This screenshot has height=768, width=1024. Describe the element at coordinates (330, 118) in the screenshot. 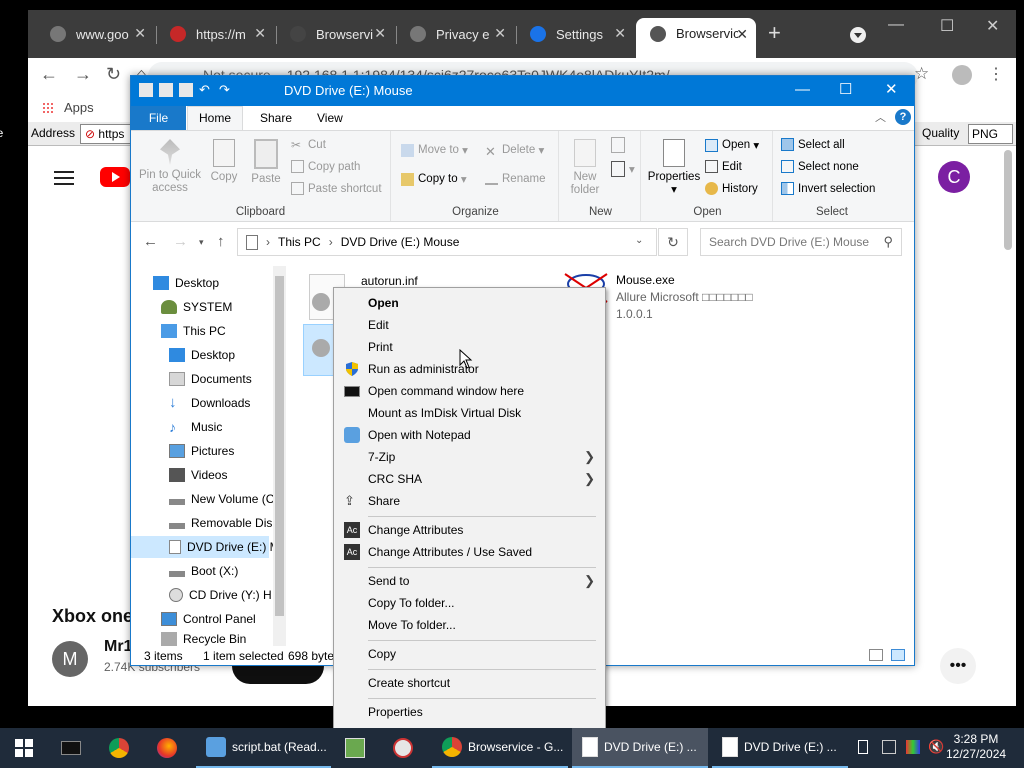

I see `tab-view: View` at that location.